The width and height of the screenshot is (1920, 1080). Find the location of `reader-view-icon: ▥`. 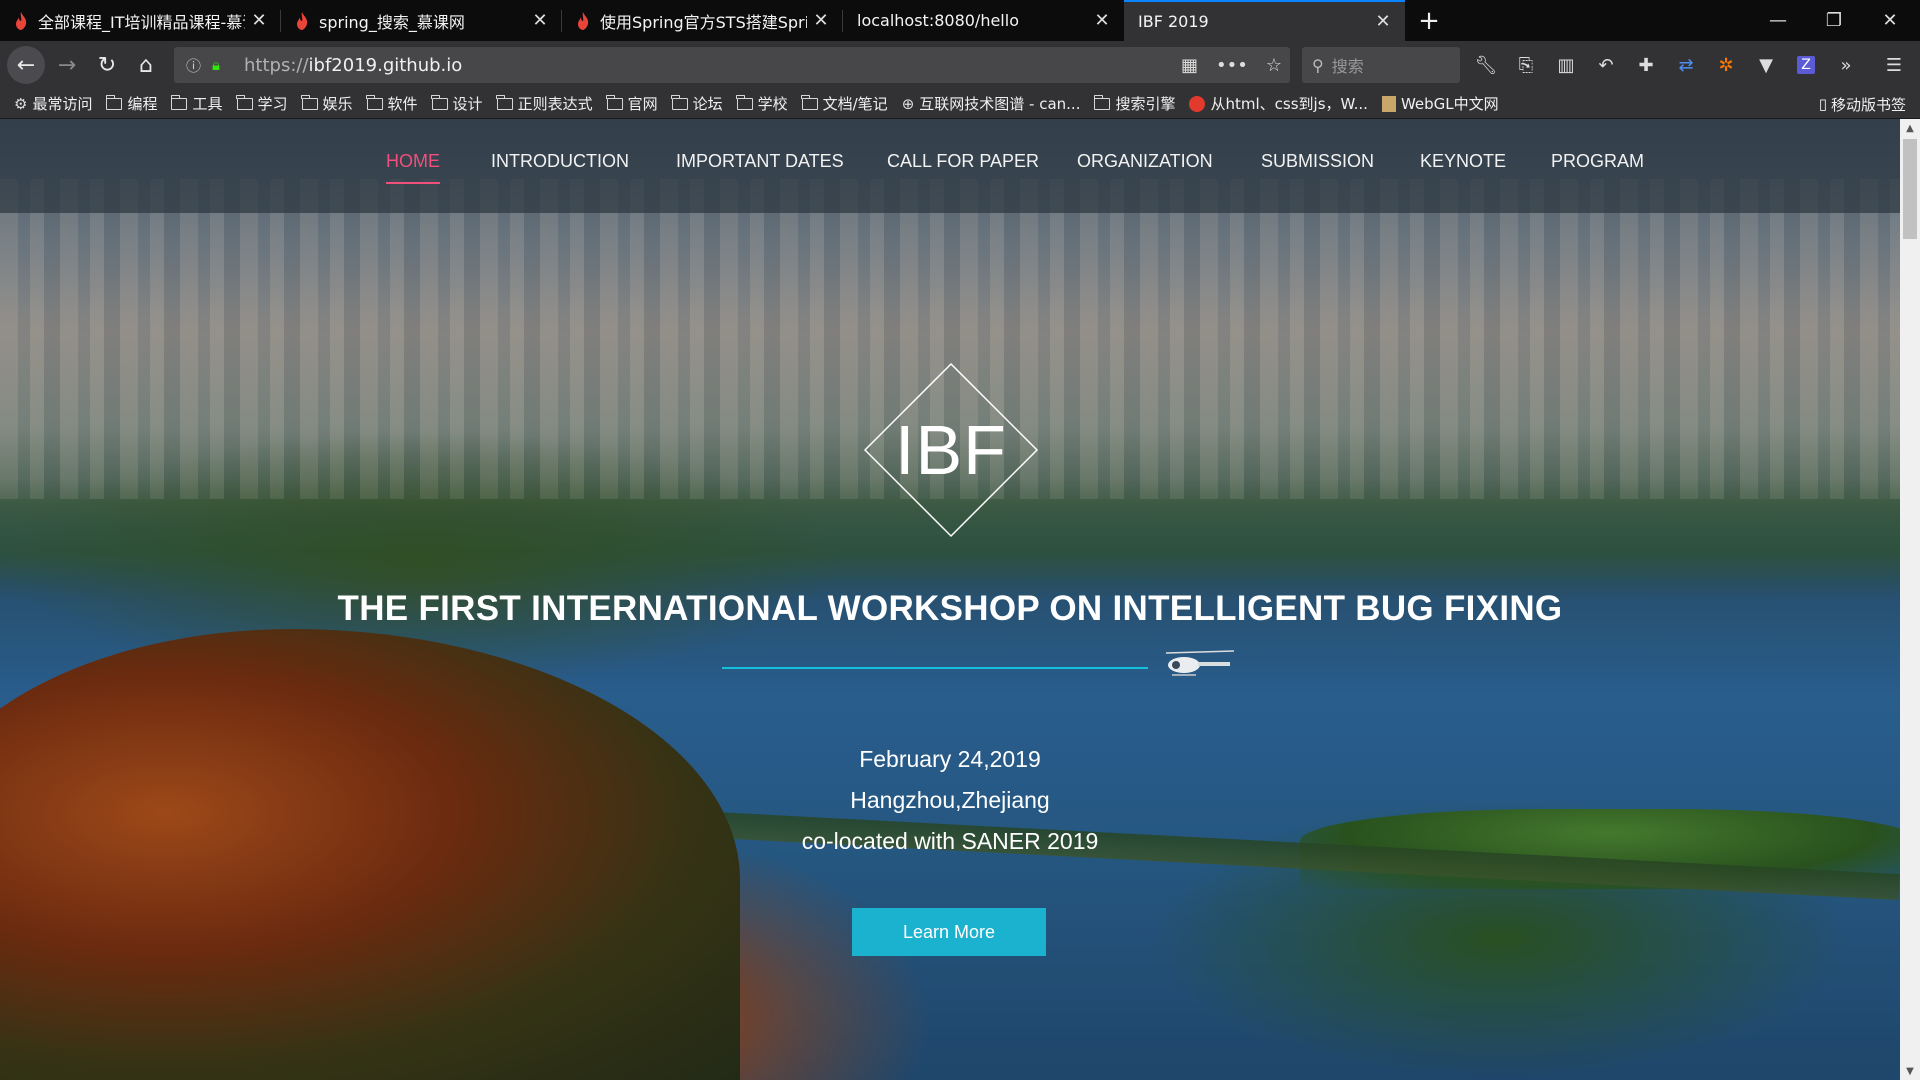

reader-view-icon: ▥ is located at coordinates (1566, 65).